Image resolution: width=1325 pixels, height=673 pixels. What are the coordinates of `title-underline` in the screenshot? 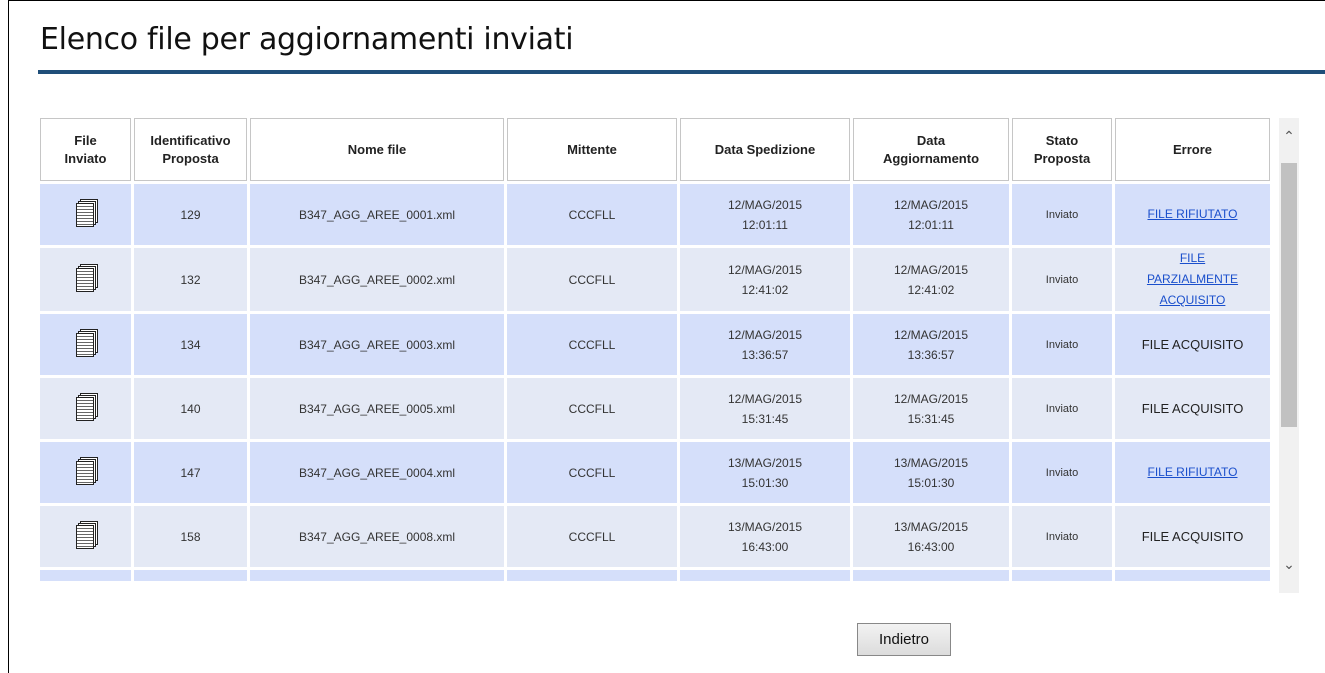 It's located at (681, 72).